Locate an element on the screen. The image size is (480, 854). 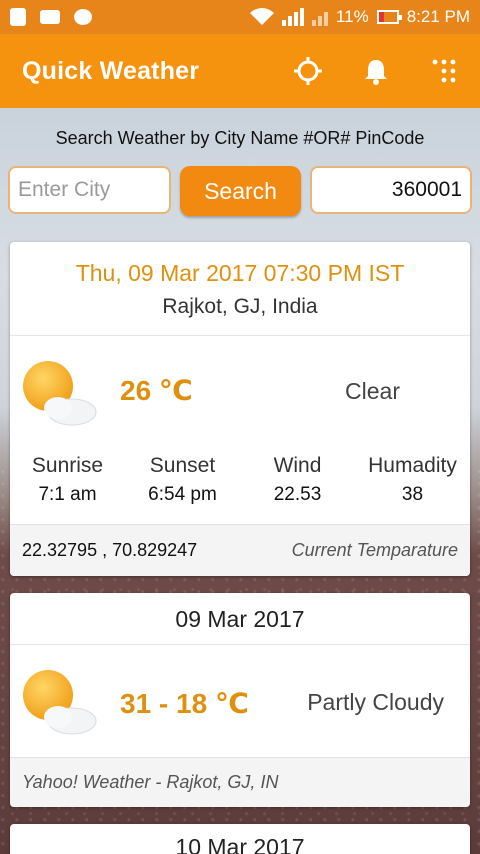
current-temperature: 26 ℃ is located at coordinates (156, 390).